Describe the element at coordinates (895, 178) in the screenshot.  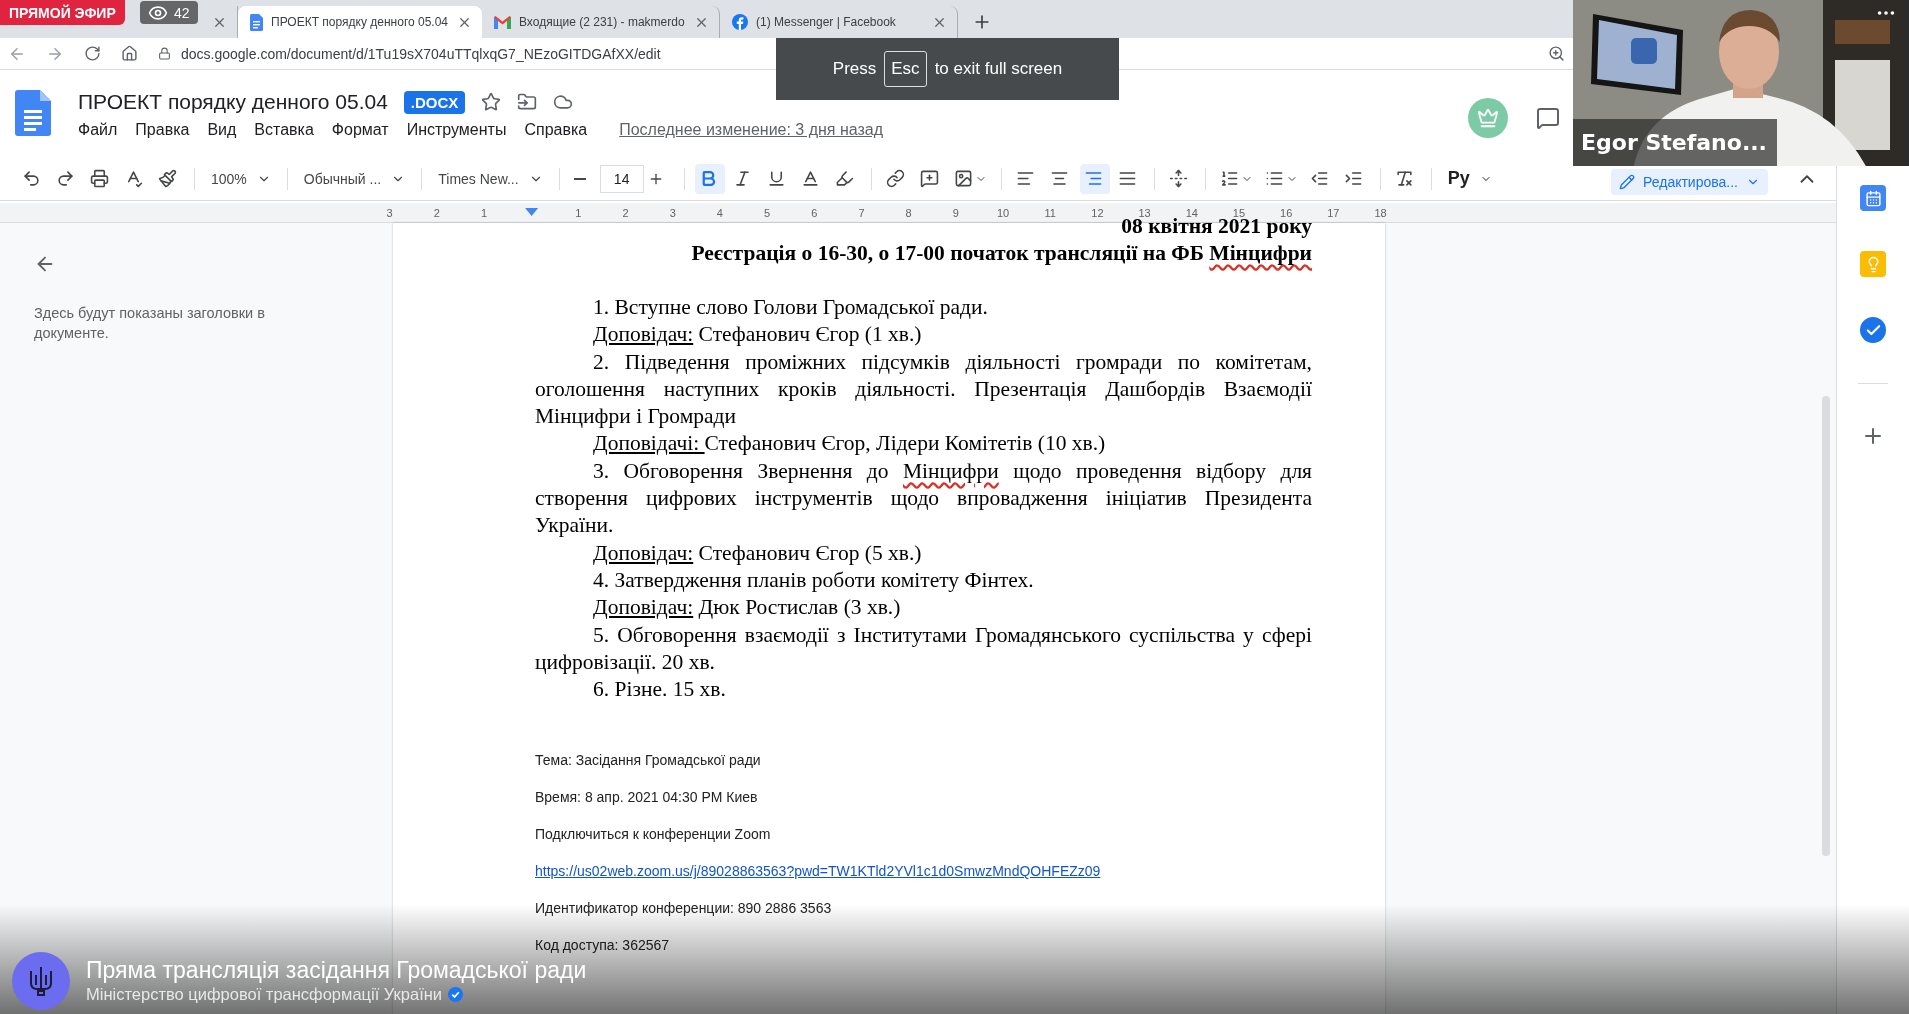
I see `link-icon` at that location.